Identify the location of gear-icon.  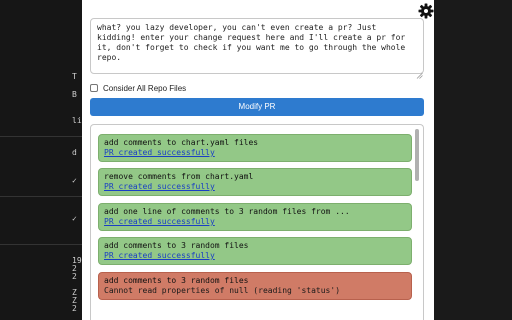
(426, 11).